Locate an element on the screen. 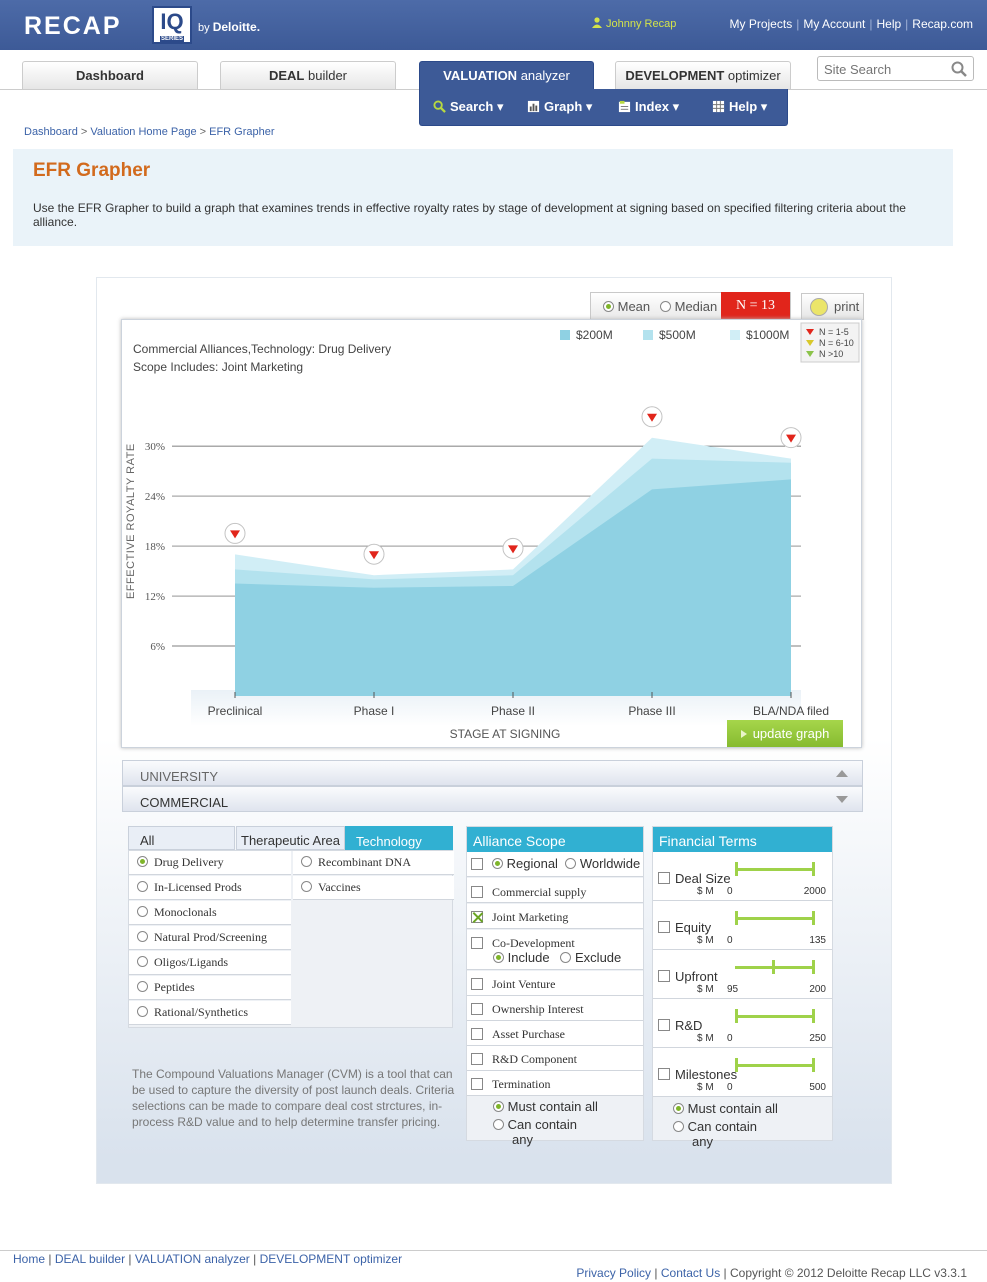 The height and width of the screenshot is (1282, 987). scope-rd-component: R&D Component is located at coordinates (555, 1058).